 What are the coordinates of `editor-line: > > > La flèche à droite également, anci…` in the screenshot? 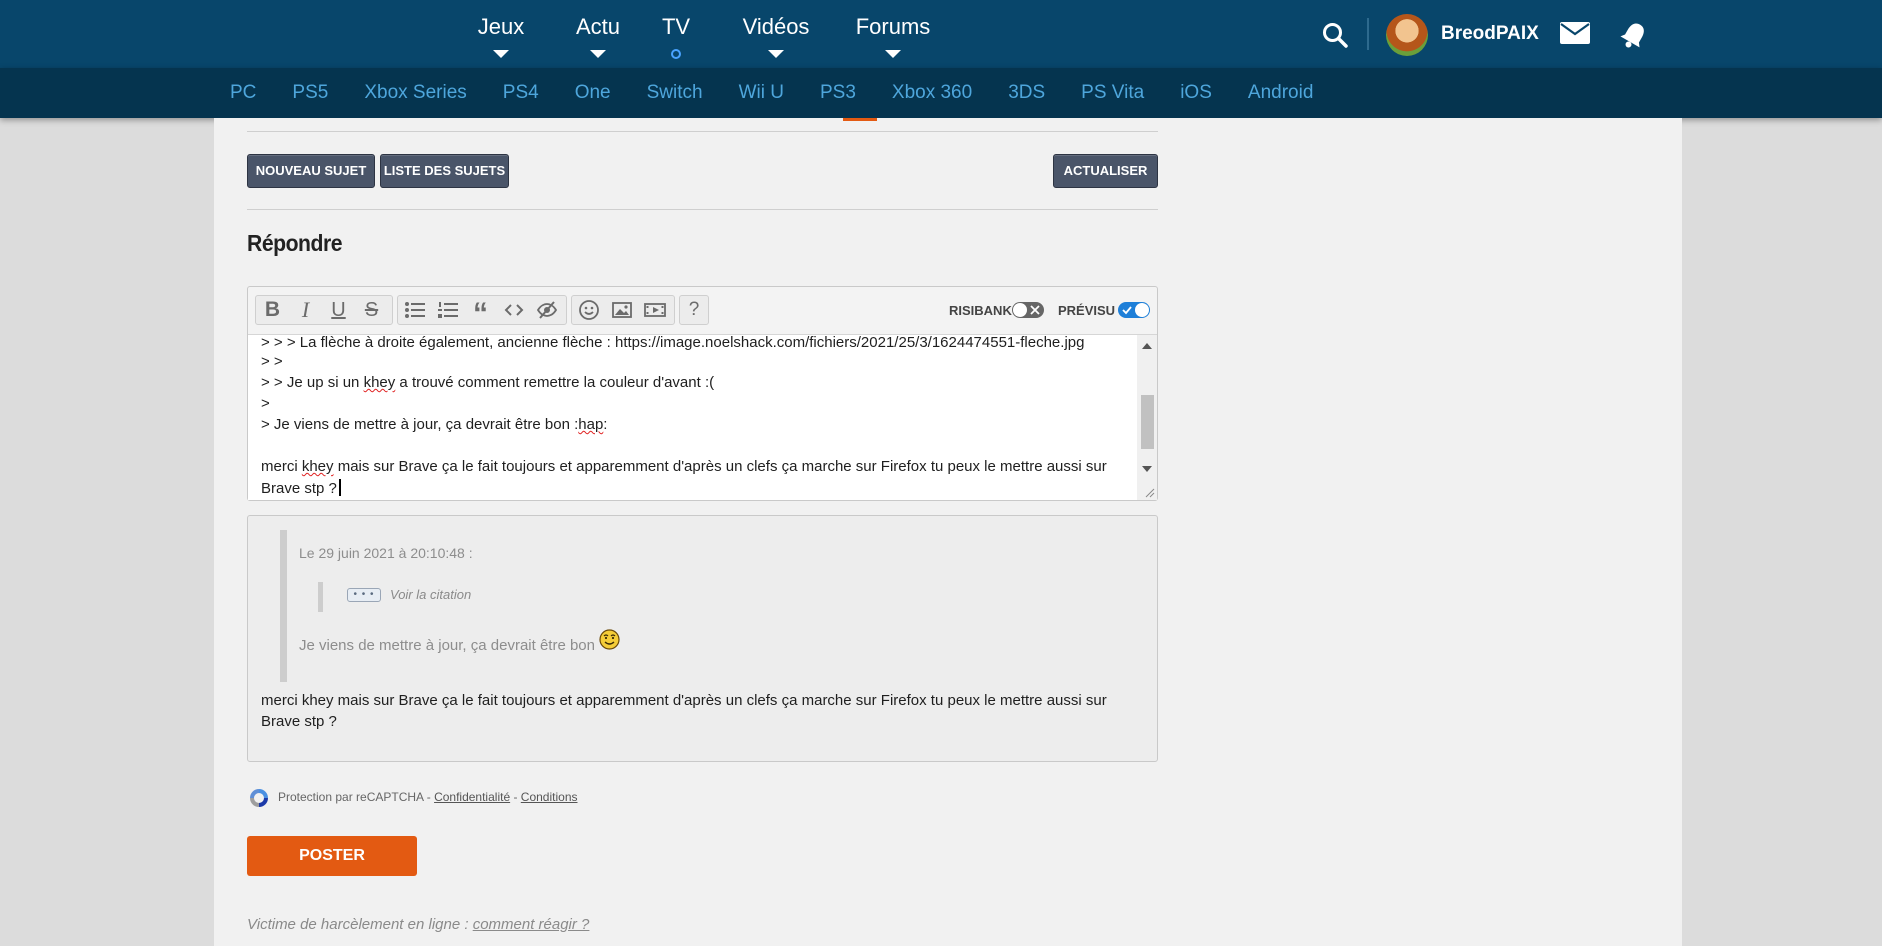 It's located at (673, 342).